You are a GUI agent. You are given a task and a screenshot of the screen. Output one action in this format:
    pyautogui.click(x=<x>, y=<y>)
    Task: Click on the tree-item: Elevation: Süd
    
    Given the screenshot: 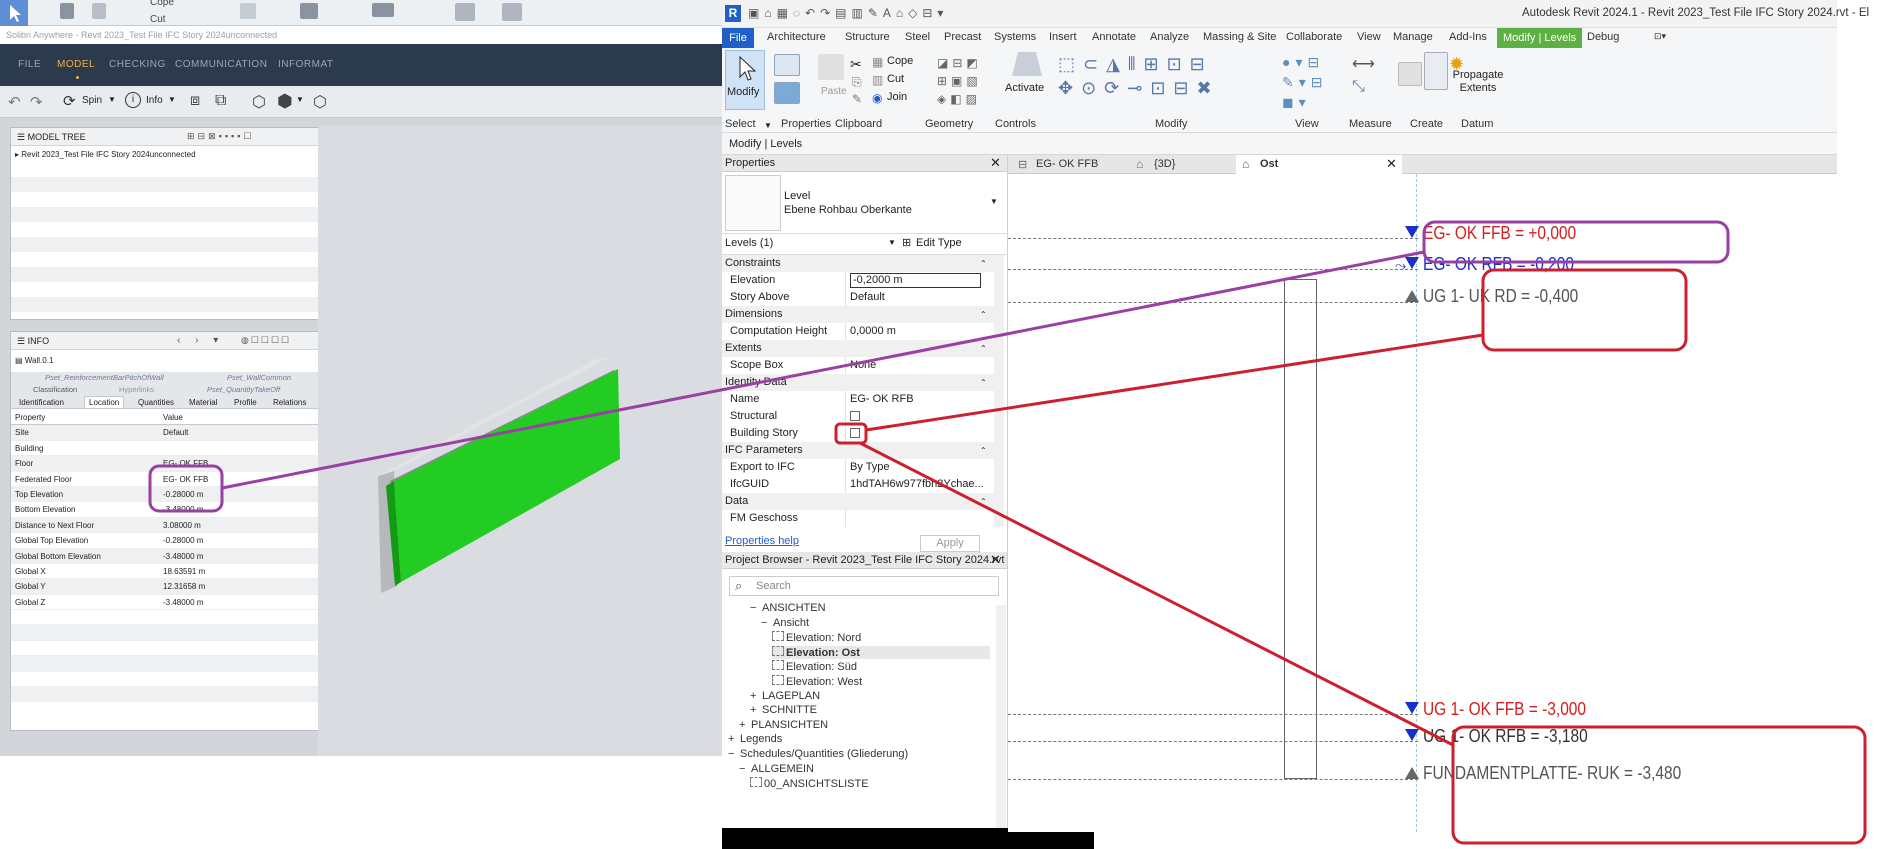 What is the action you would take?
    pyautogui.click(x=881, y=666)
    